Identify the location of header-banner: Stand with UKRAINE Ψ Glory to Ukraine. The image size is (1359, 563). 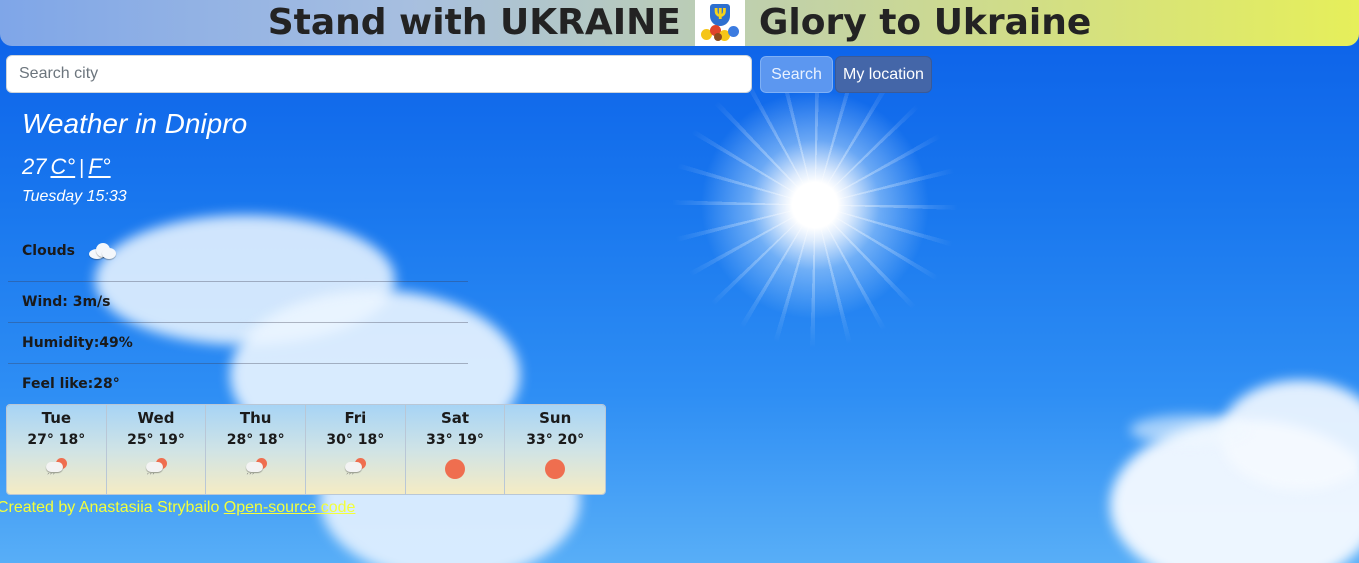
(679, 23).